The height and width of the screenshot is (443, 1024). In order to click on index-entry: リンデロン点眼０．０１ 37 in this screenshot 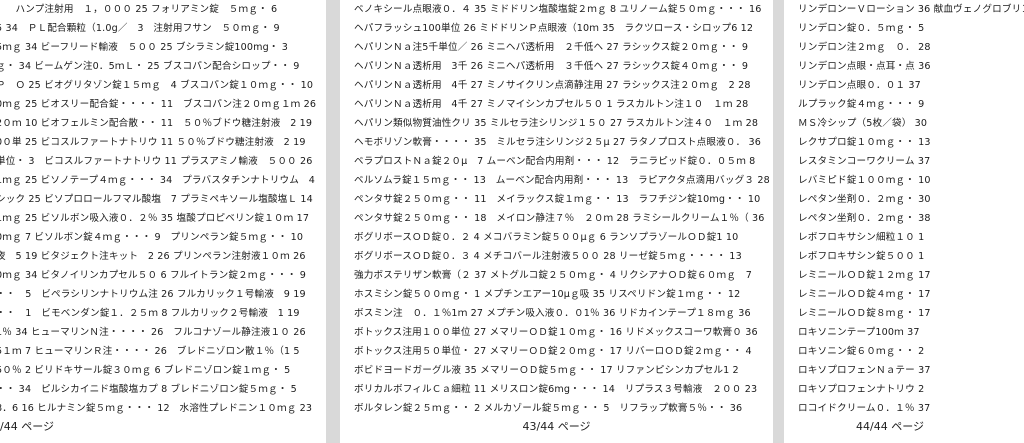, I will do `click(859, 85)`.